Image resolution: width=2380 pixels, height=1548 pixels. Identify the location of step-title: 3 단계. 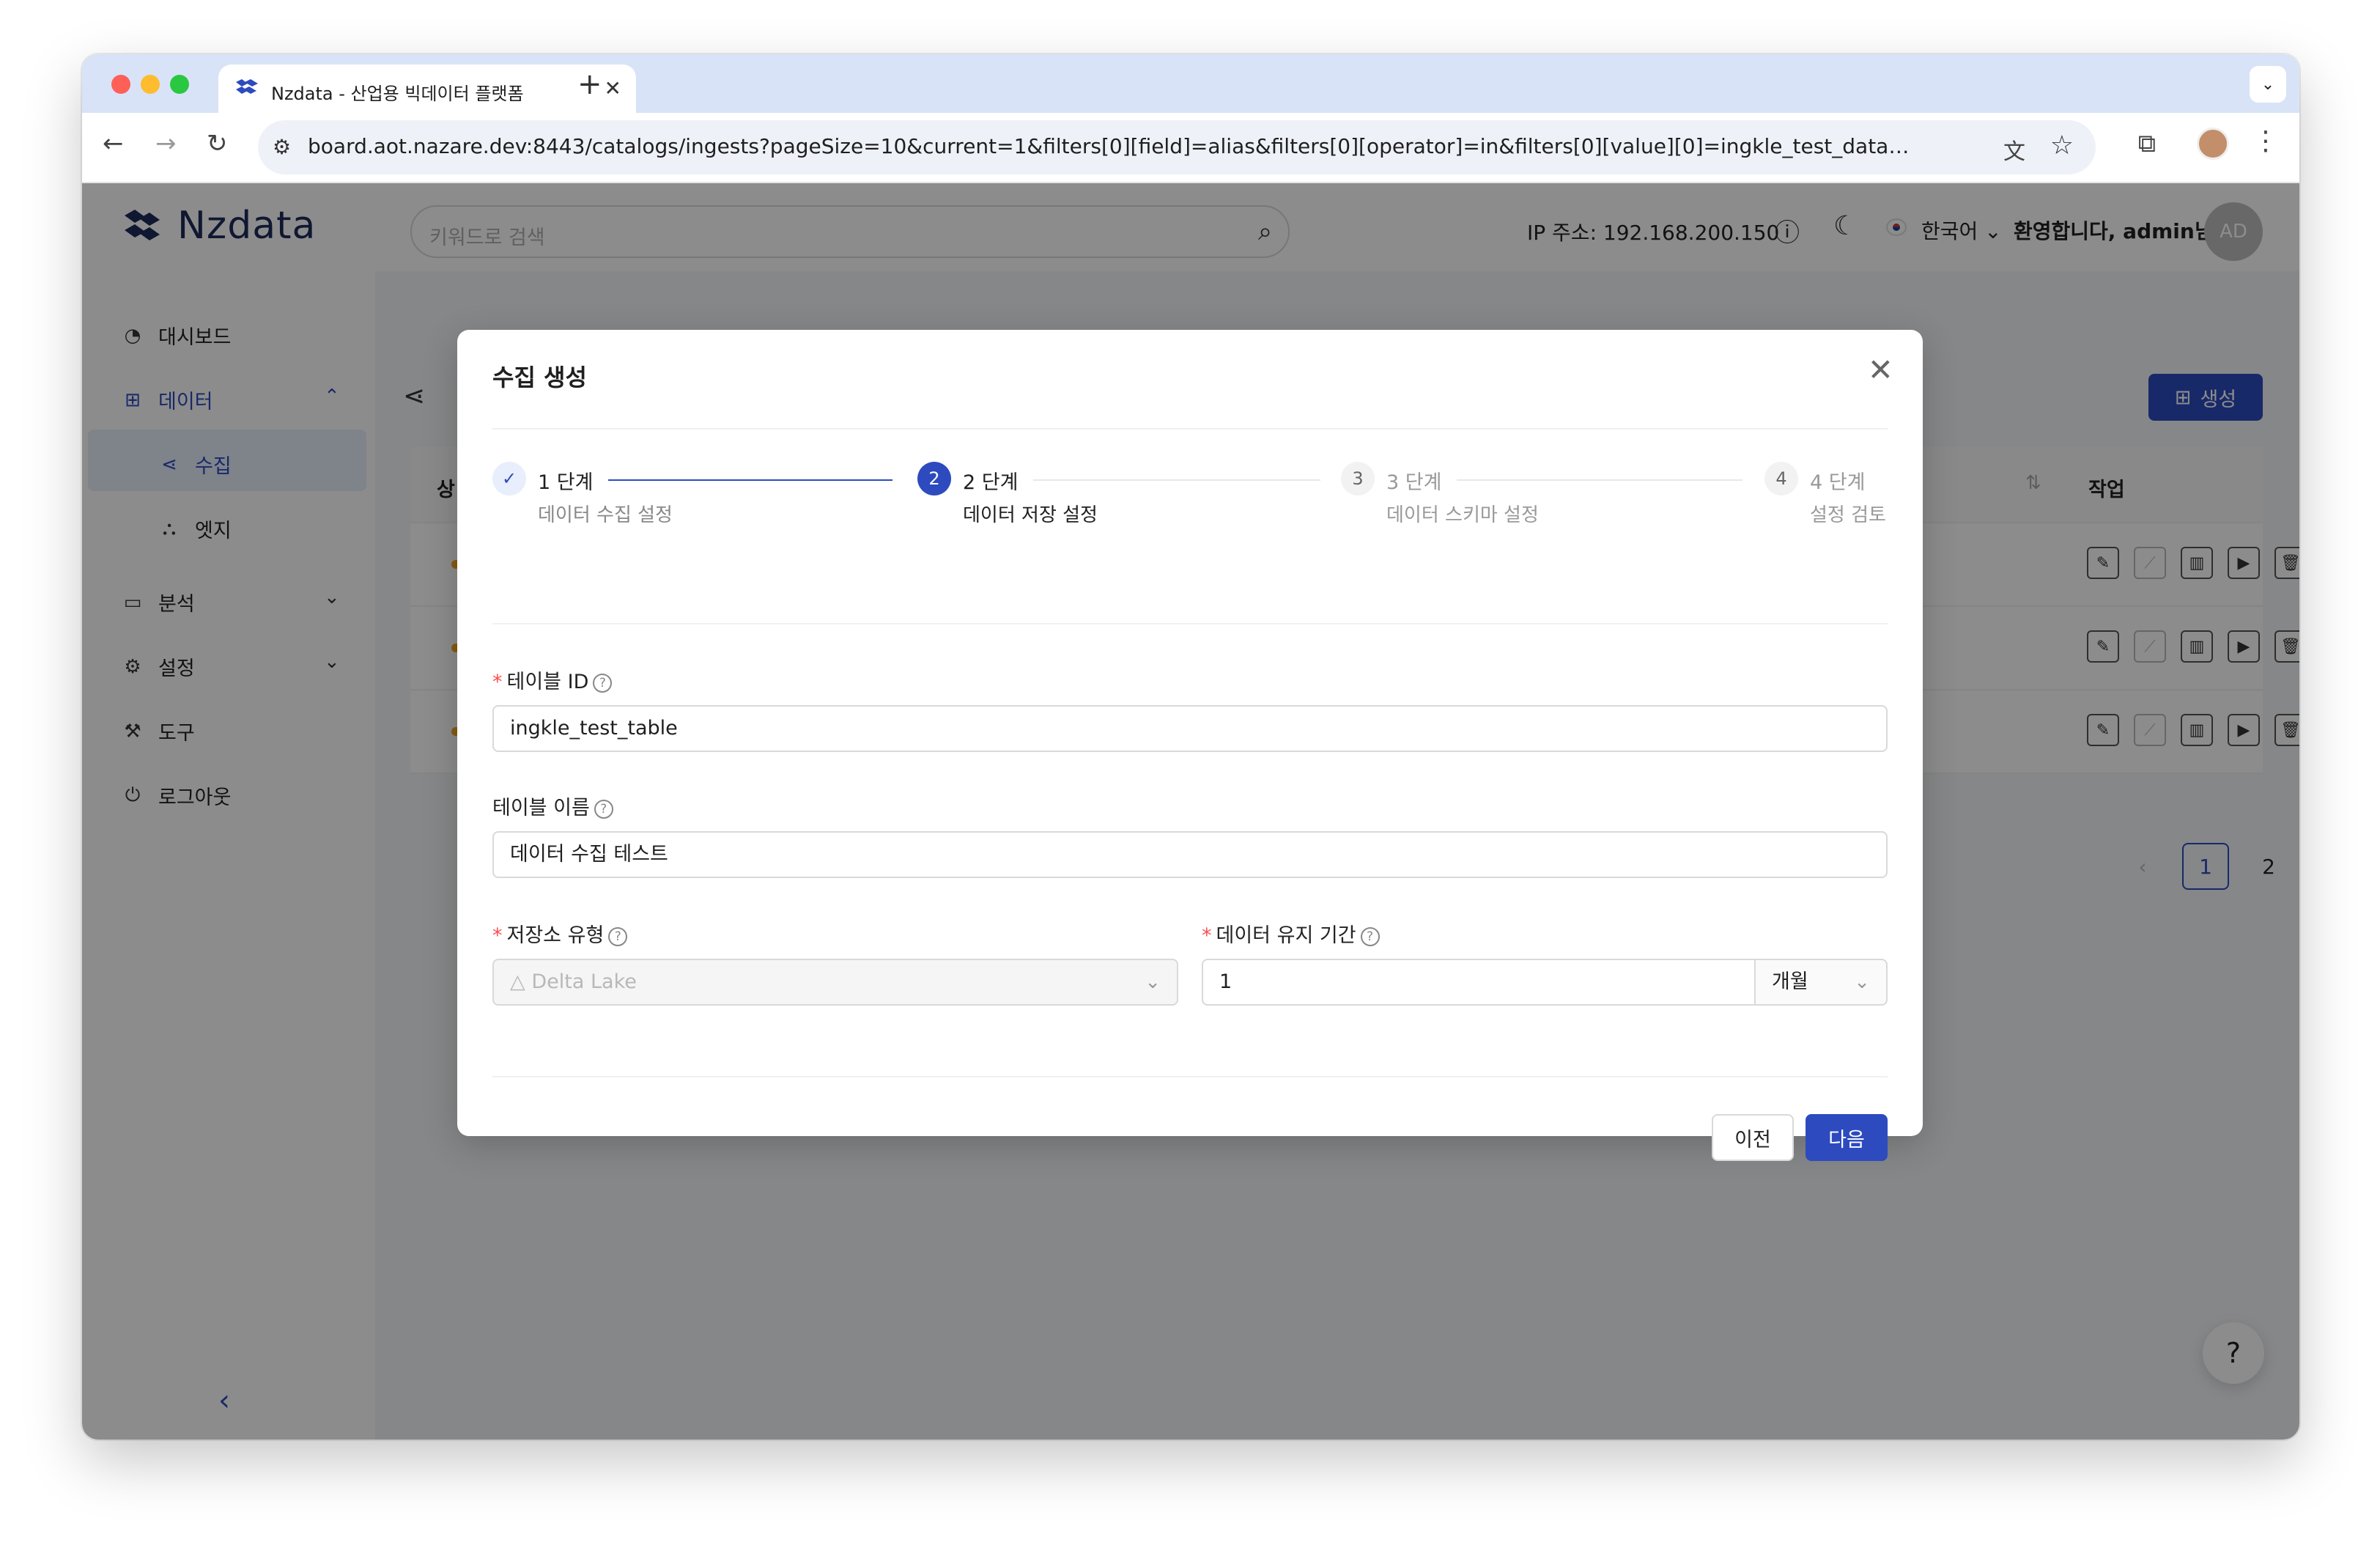
(1414, 482).